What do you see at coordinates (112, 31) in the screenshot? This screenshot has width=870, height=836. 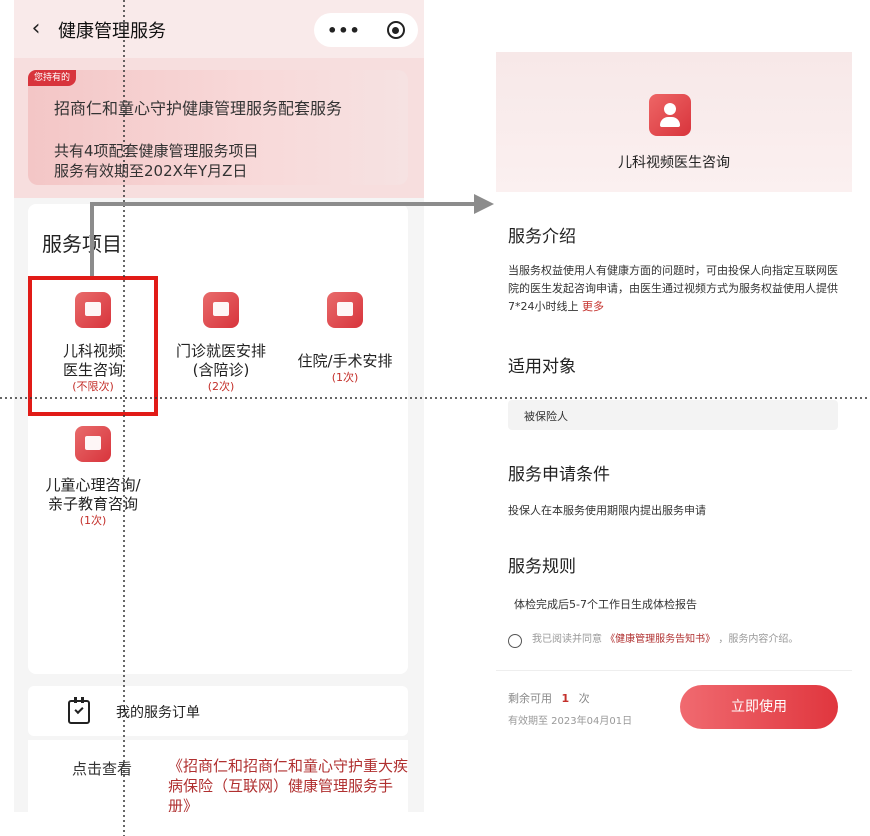 I see `page-title: 健康管理服务` at bounding box center [112, 31].